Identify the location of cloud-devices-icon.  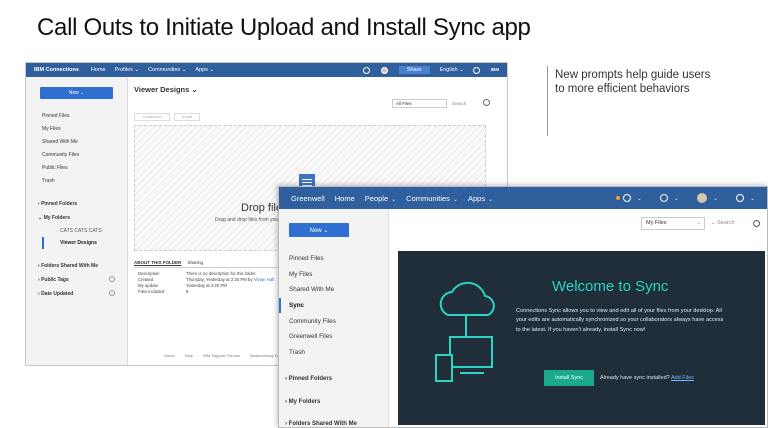
(465, 331).